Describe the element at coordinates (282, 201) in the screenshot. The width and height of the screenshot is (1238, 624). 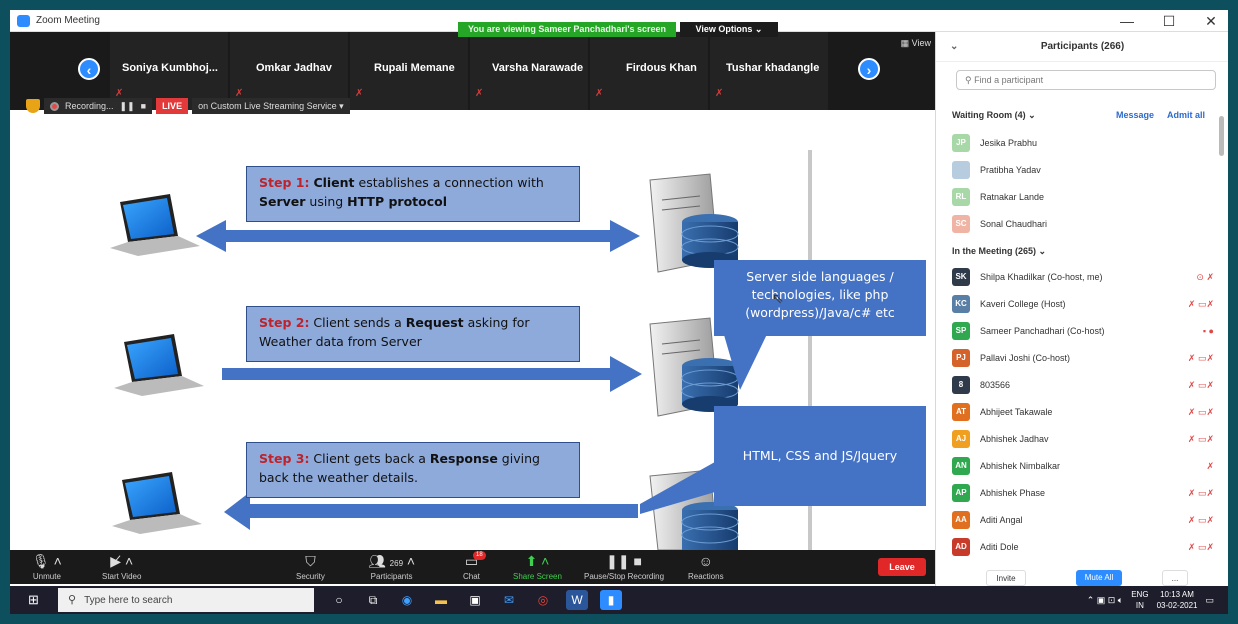
I see `step1-text: Server` at that location.